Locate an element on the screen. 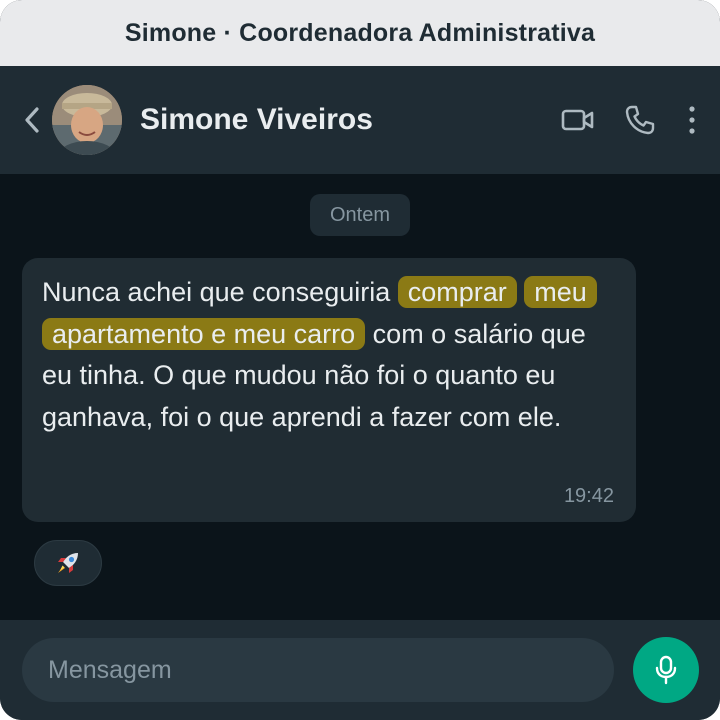 This screenshot has width=720, height=720. back-chevron-icon is located at coordinates (32, 120).